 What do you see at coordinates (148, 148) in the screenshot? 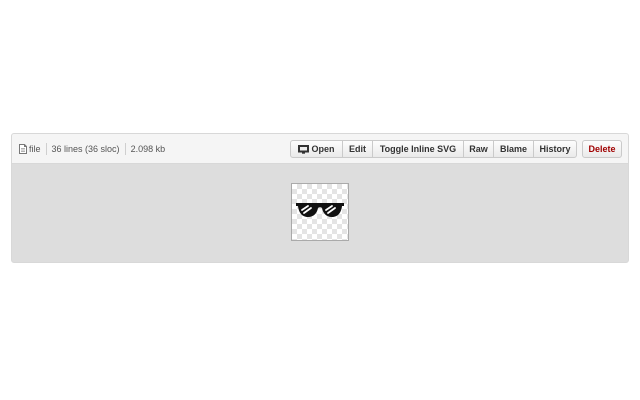
I see `file-size: 2.098 kb` at bounding box center [148, 148].